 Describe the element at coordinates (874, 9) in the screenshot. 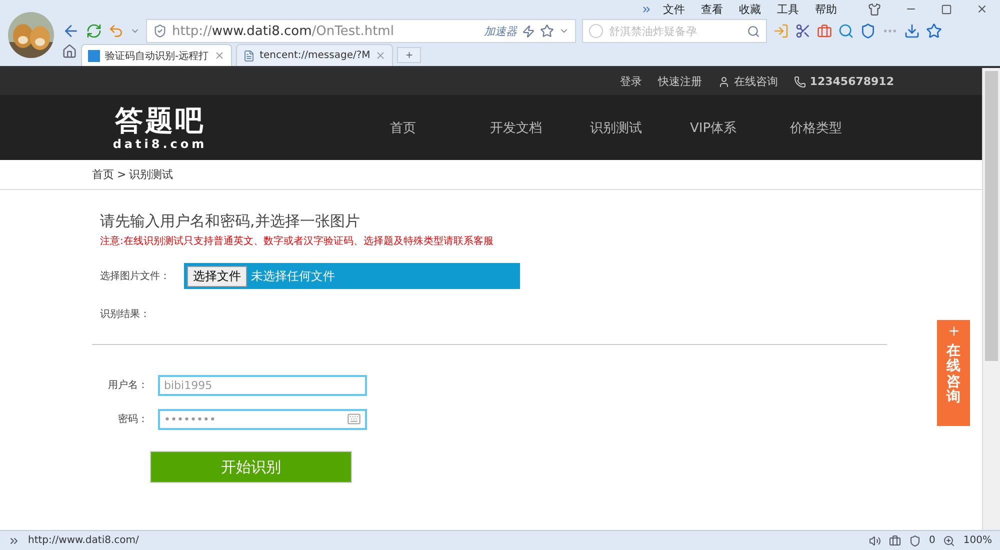

I see `shirt-icon` at that location.